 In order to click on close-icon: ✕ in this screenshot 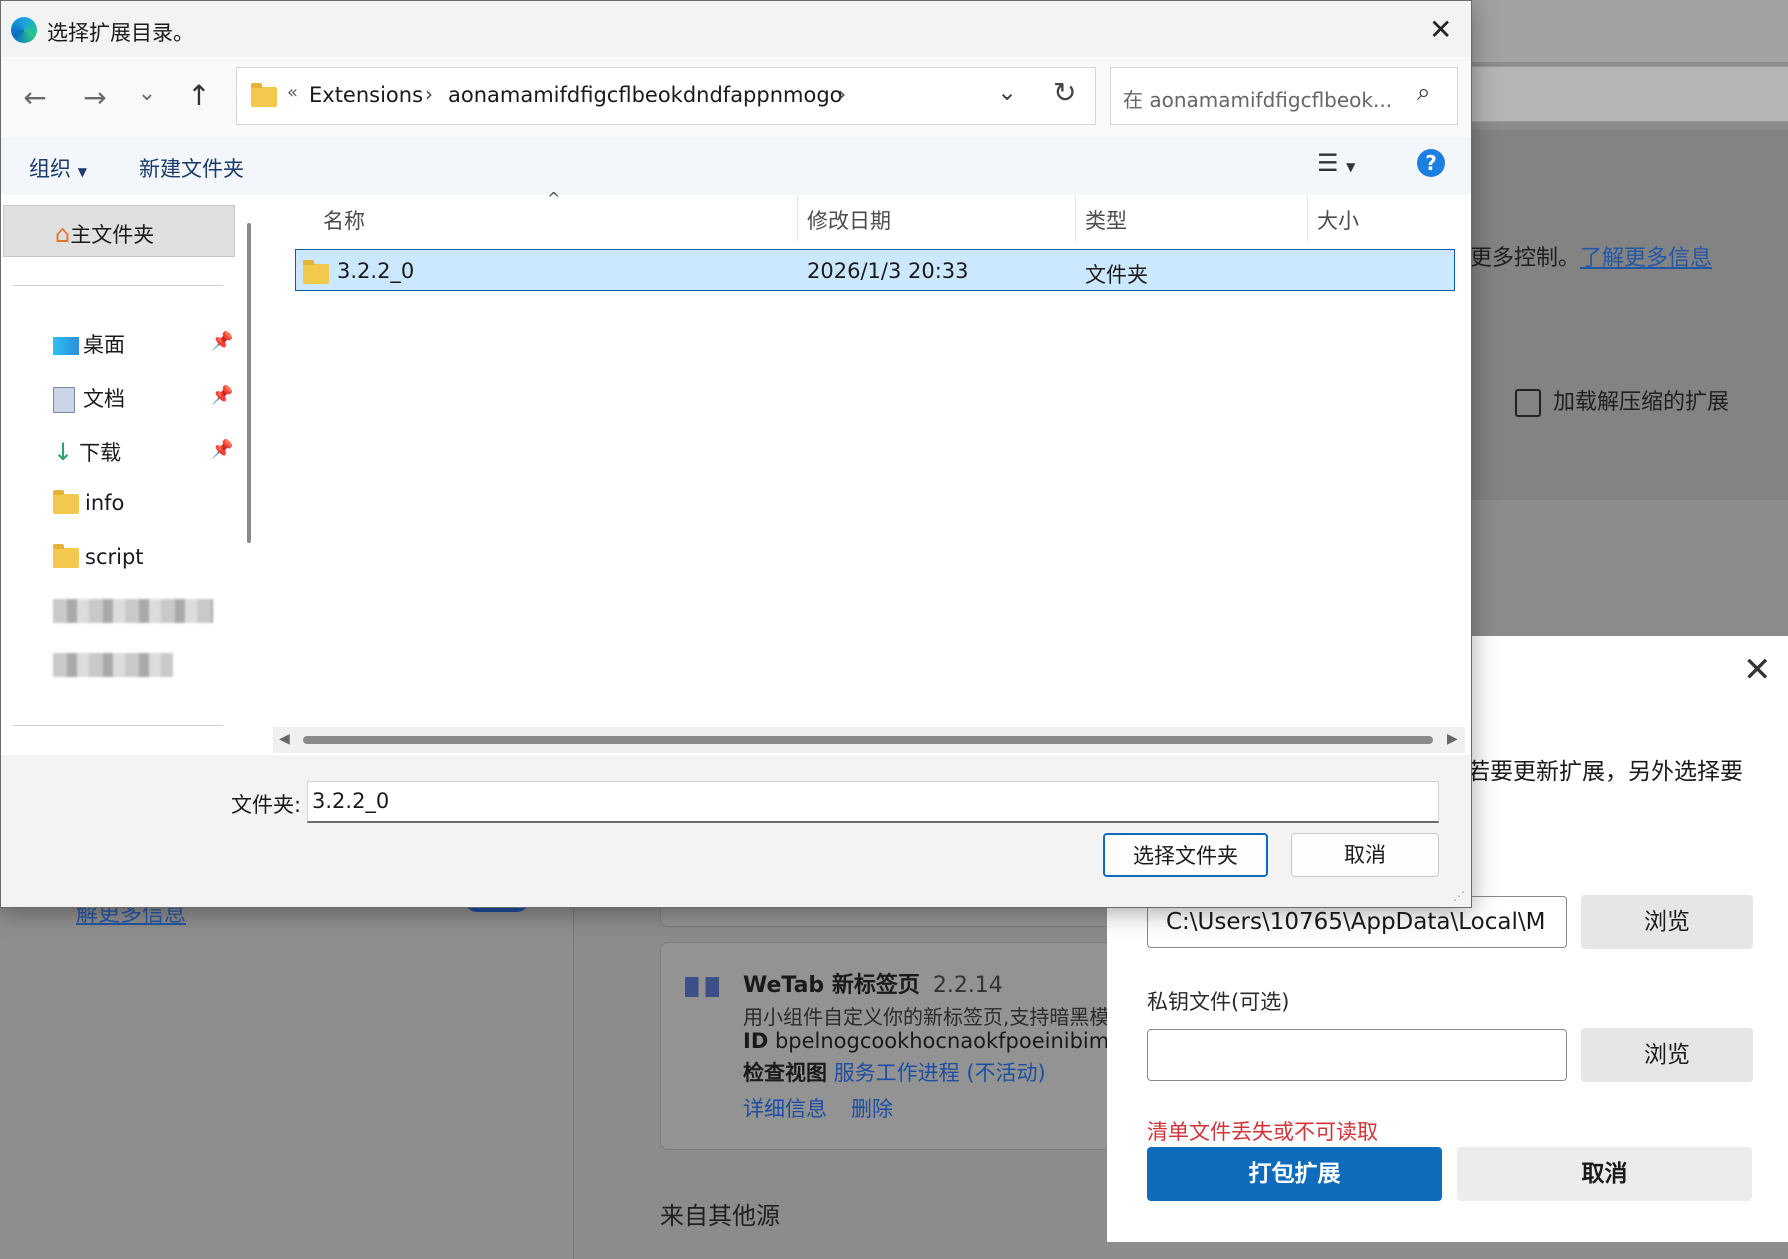, I will do `click(1757, 670)`.